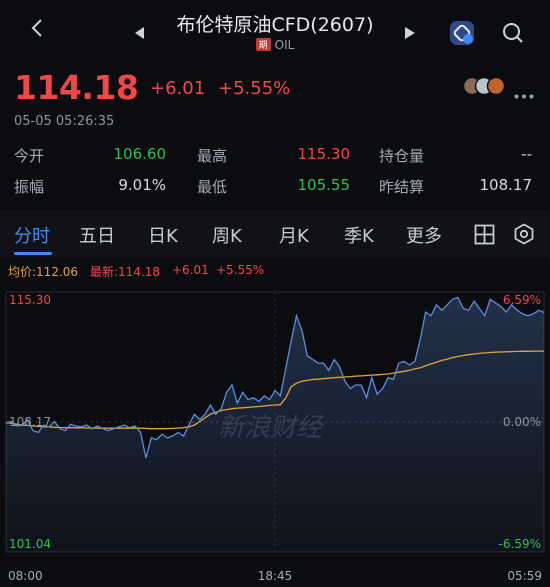 The width and height of the screenshot is (550, 587). Describe the element at coordinates (30, 544) in the screenshot. I see `y-tick-left: 101.04` at that location.